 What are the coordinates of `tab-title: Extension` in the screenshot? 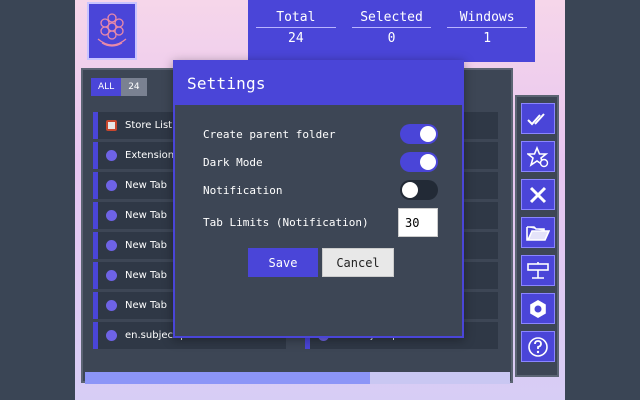 It's located at (150, 155).